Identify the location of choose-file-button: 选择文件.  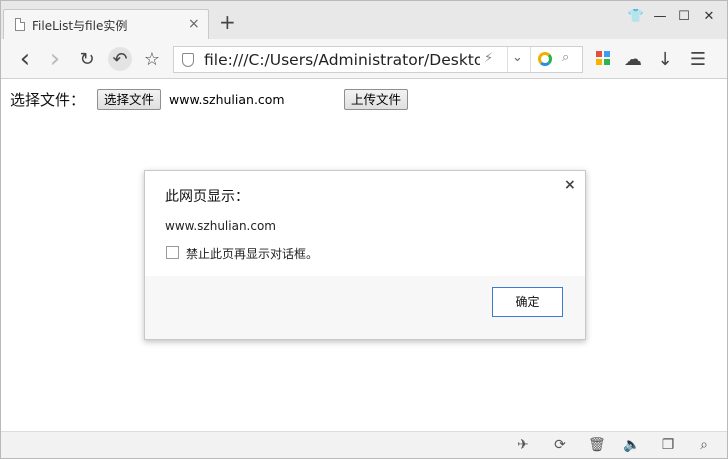
(129, 99).